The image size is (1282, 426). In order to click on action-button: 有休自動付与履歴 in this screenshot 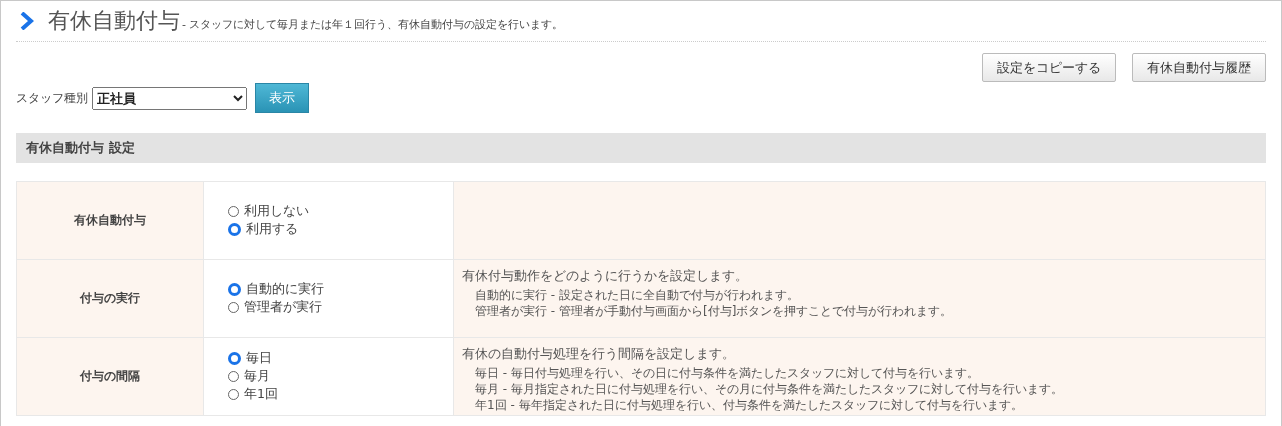, I will do `click(1199, 67)`.